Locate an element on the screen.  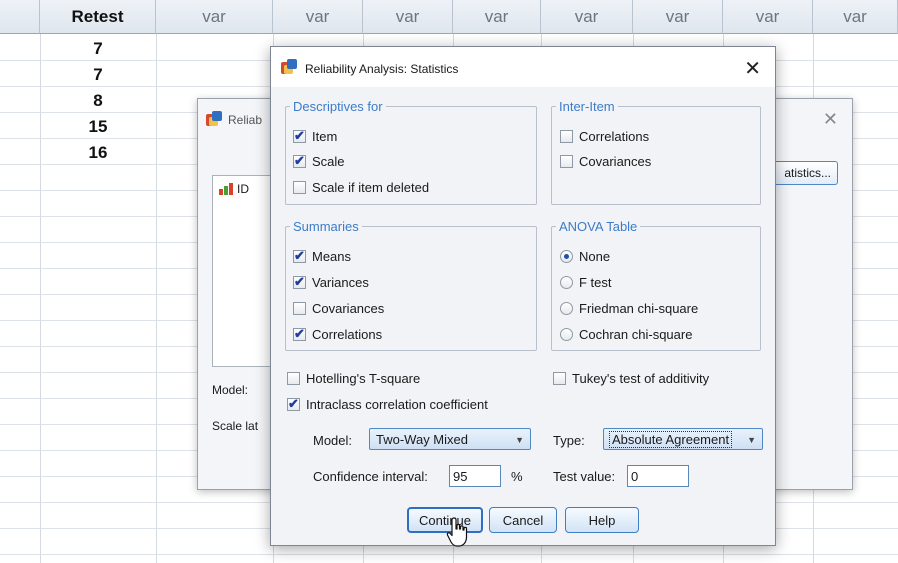
means-checkbox: Means is located at coordinates (322, 256).